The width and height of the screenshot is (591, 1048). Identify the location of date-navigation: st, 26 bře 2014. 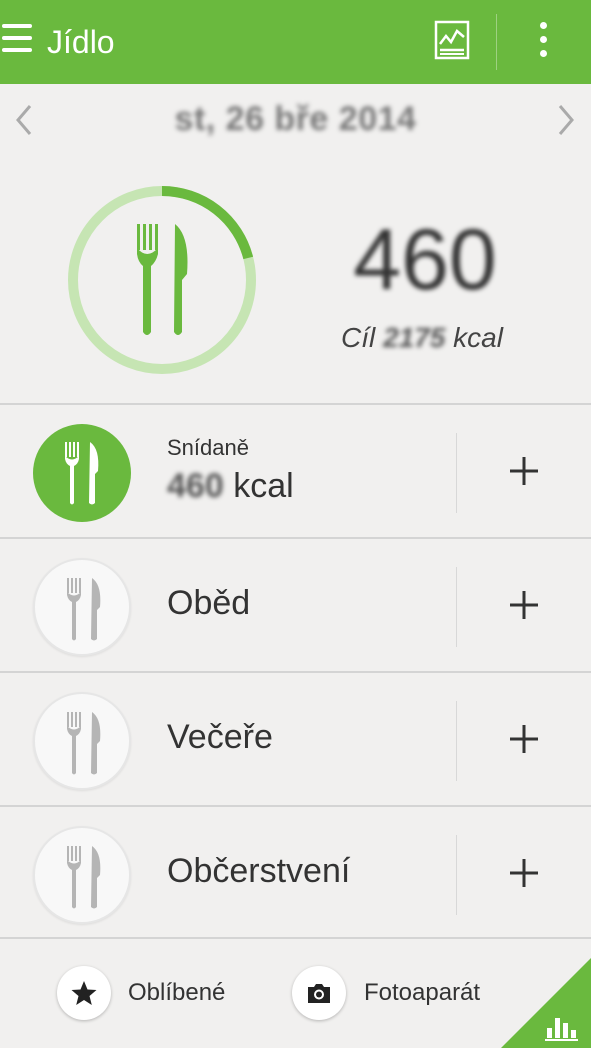
(295, 120).